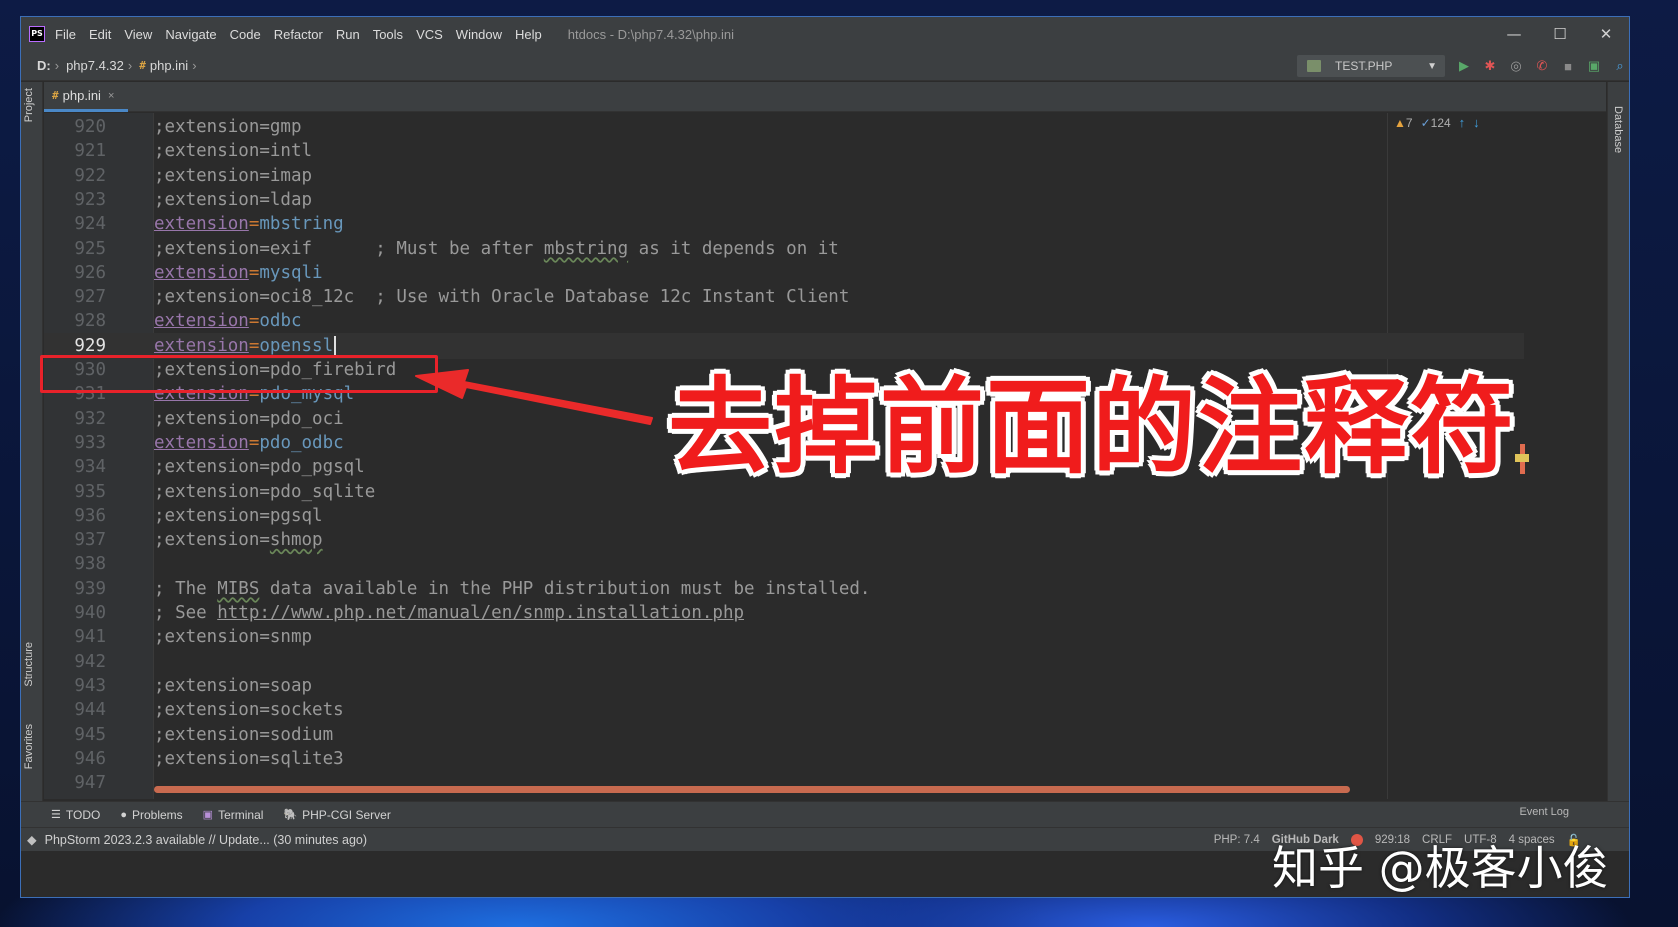  I want to click on coverage-icon: ◎, so click(1516, 66).